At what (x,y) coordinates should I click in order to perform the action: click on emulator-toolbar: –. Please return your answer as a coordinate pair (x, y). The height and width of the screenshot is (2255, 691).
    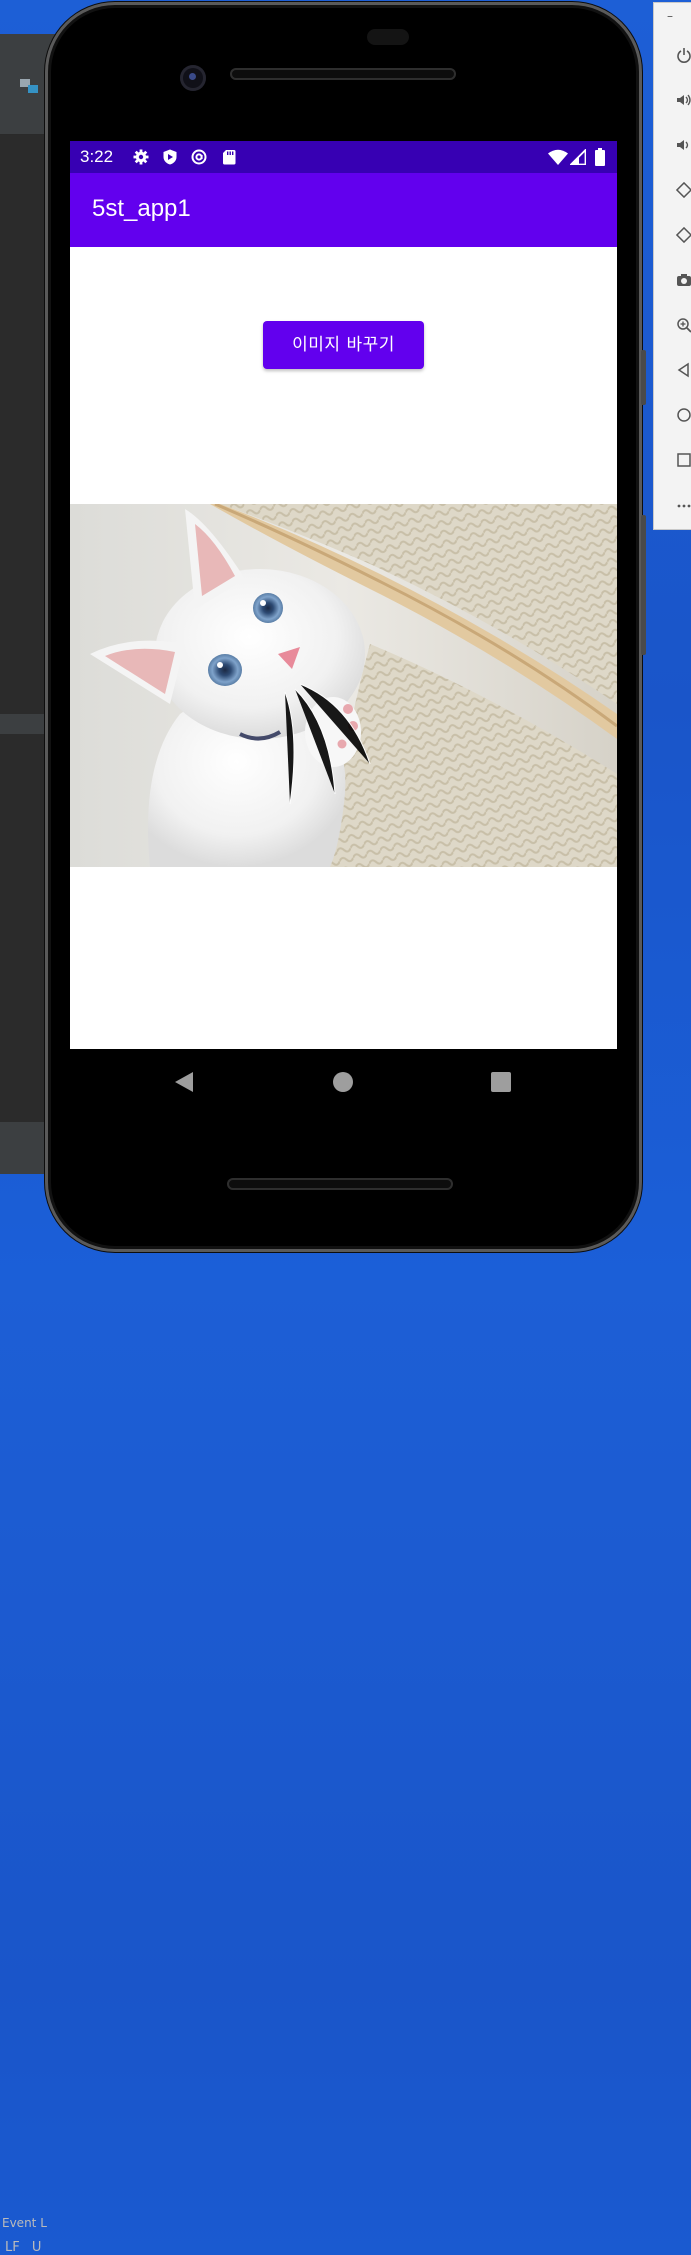
    Looking at the image, I should click on (672, 266).